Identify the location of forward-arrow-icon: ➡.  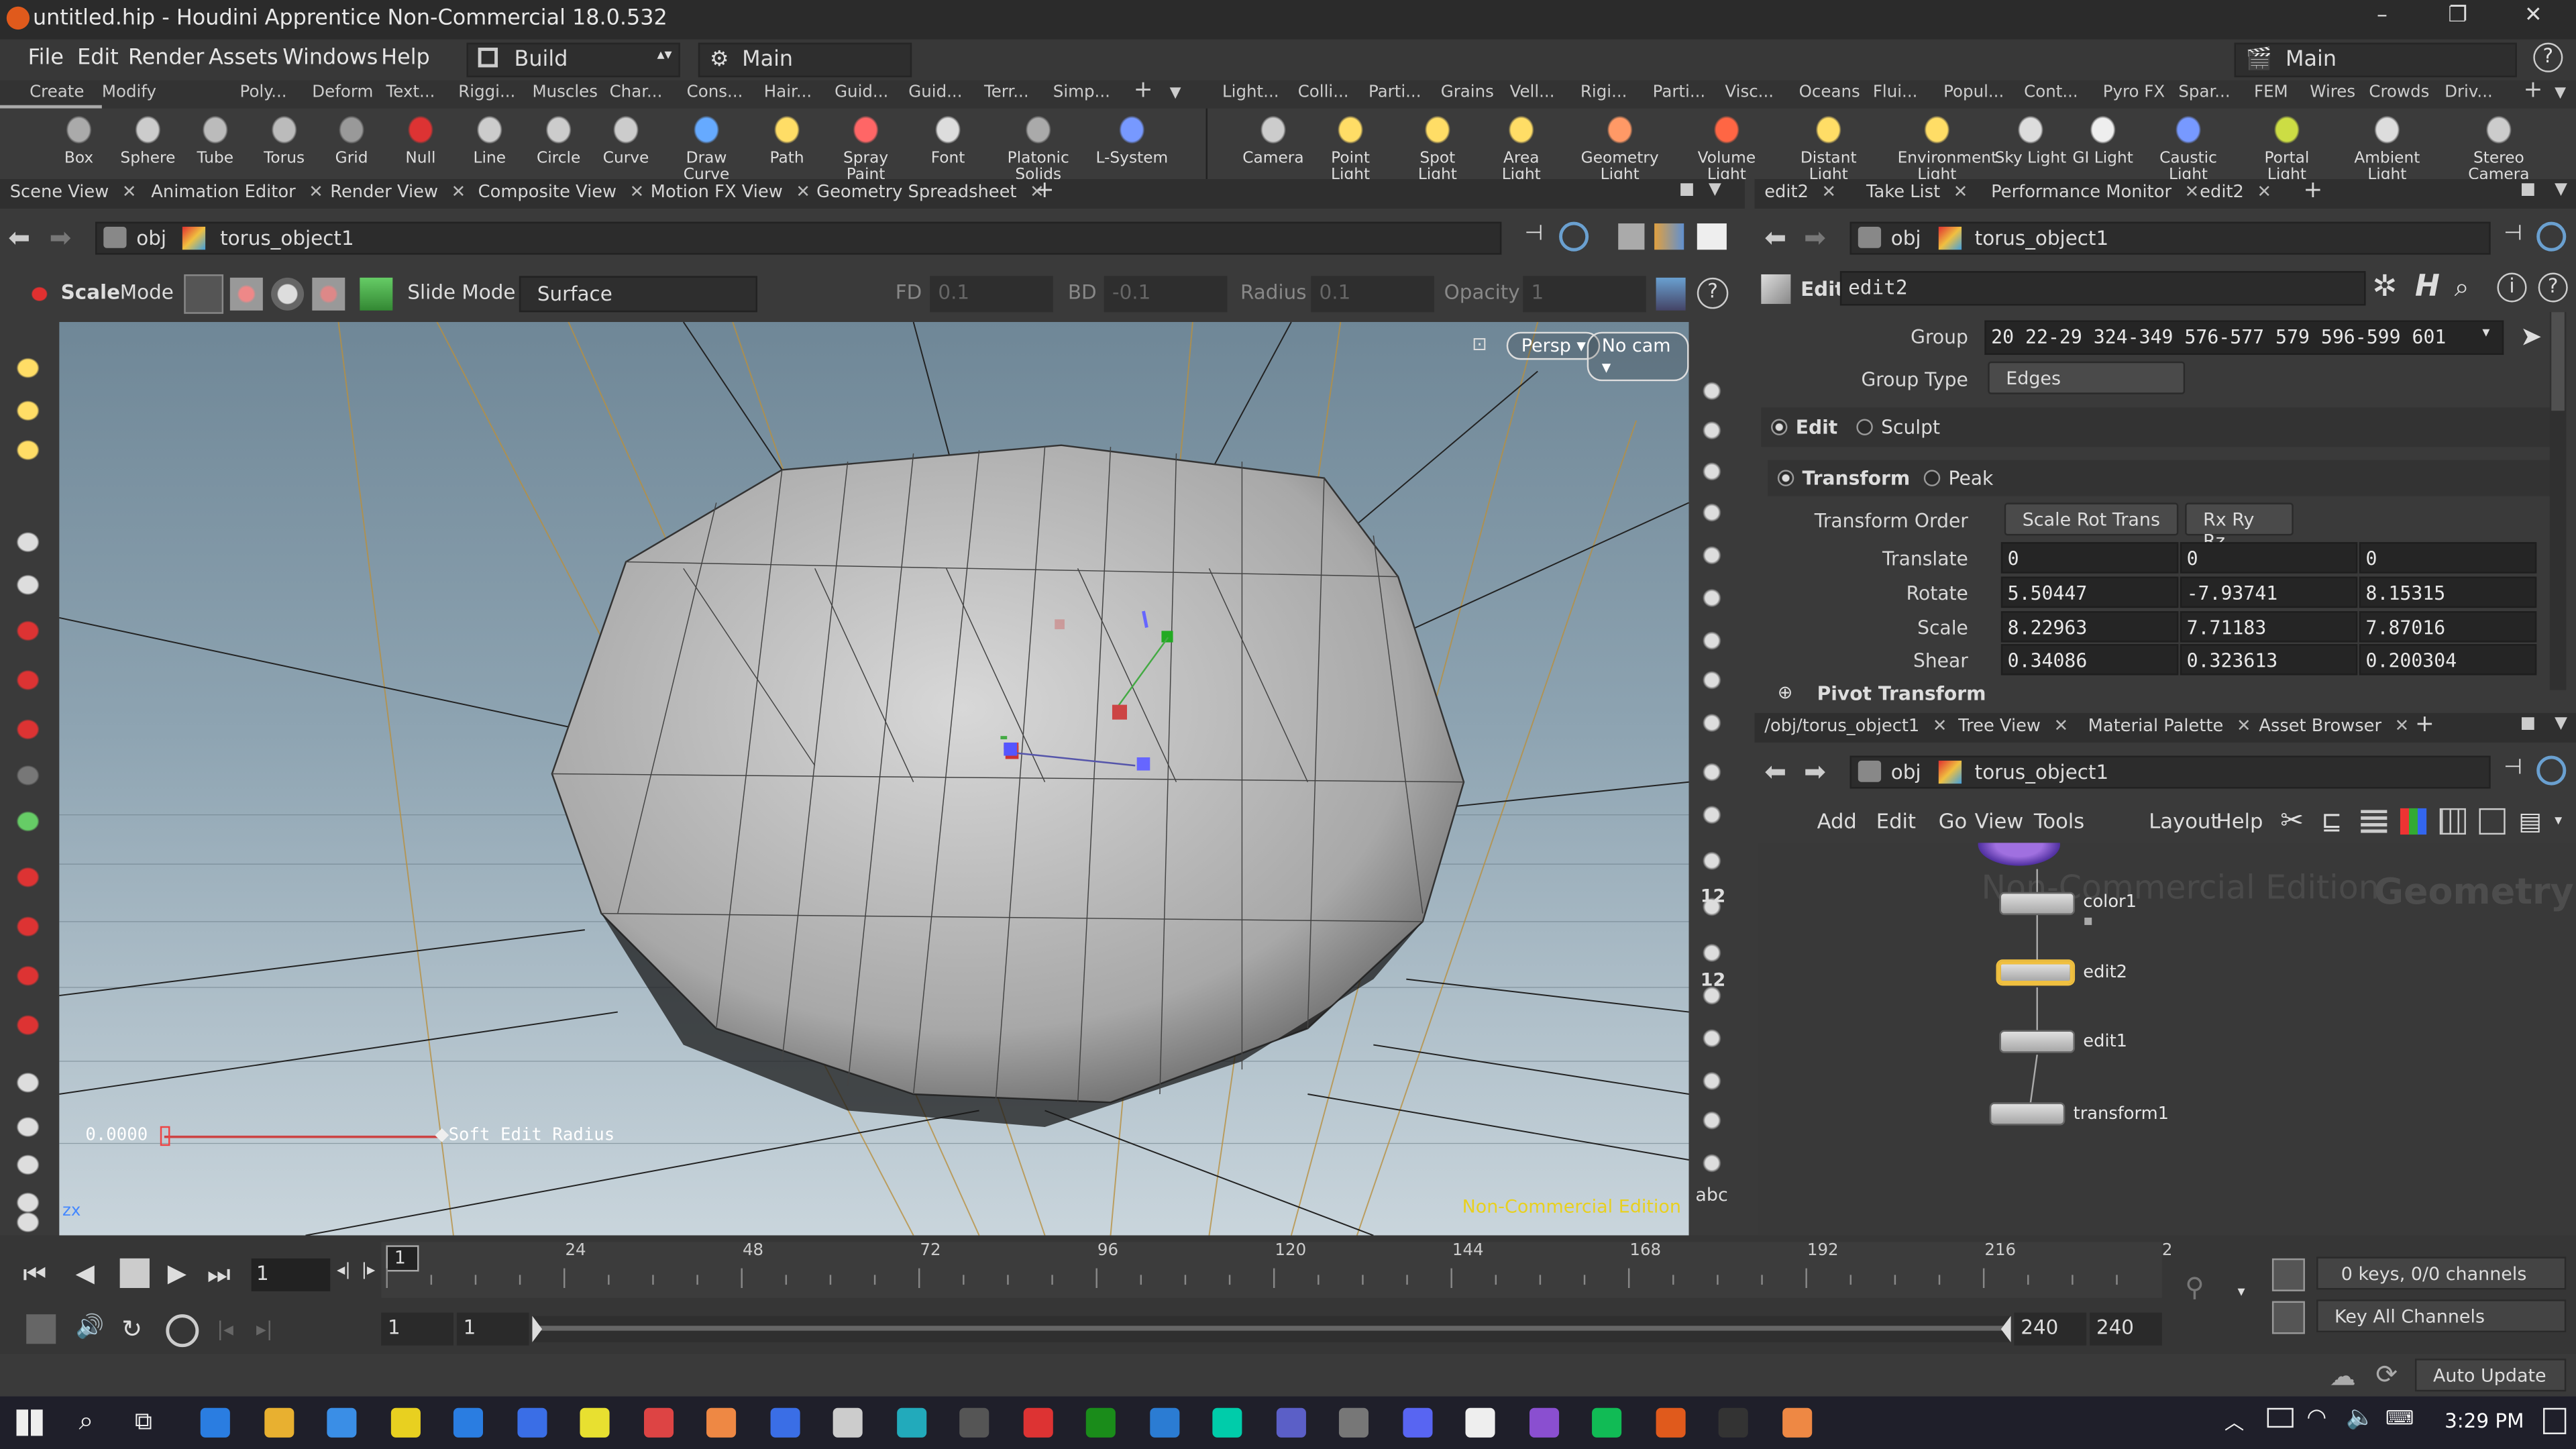
(60, 238).